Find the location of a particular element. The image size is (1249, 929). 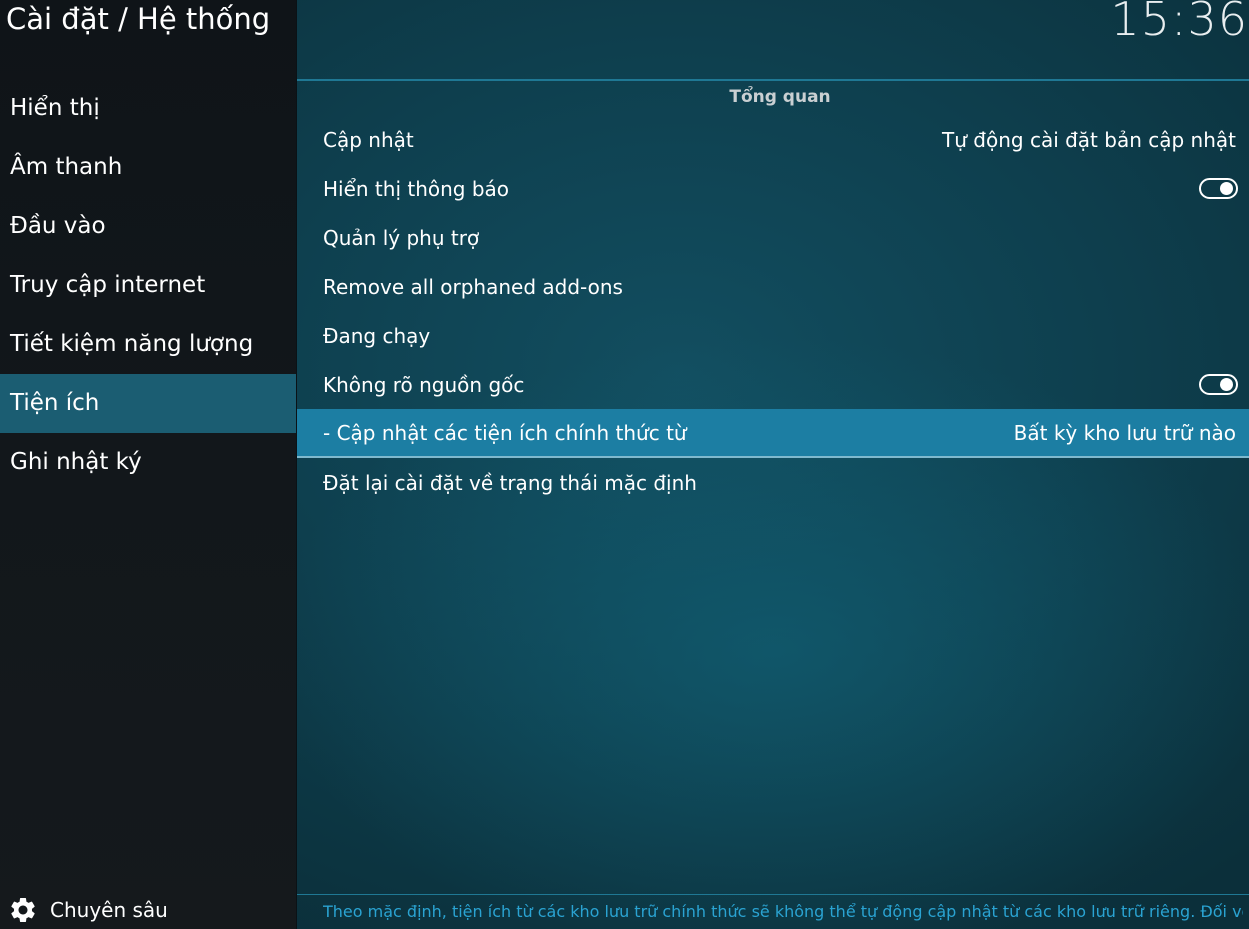

setting-reset-to-default: Đặt lại cài đặt về trạng thái mặc định is located at coordinates (773, 482).